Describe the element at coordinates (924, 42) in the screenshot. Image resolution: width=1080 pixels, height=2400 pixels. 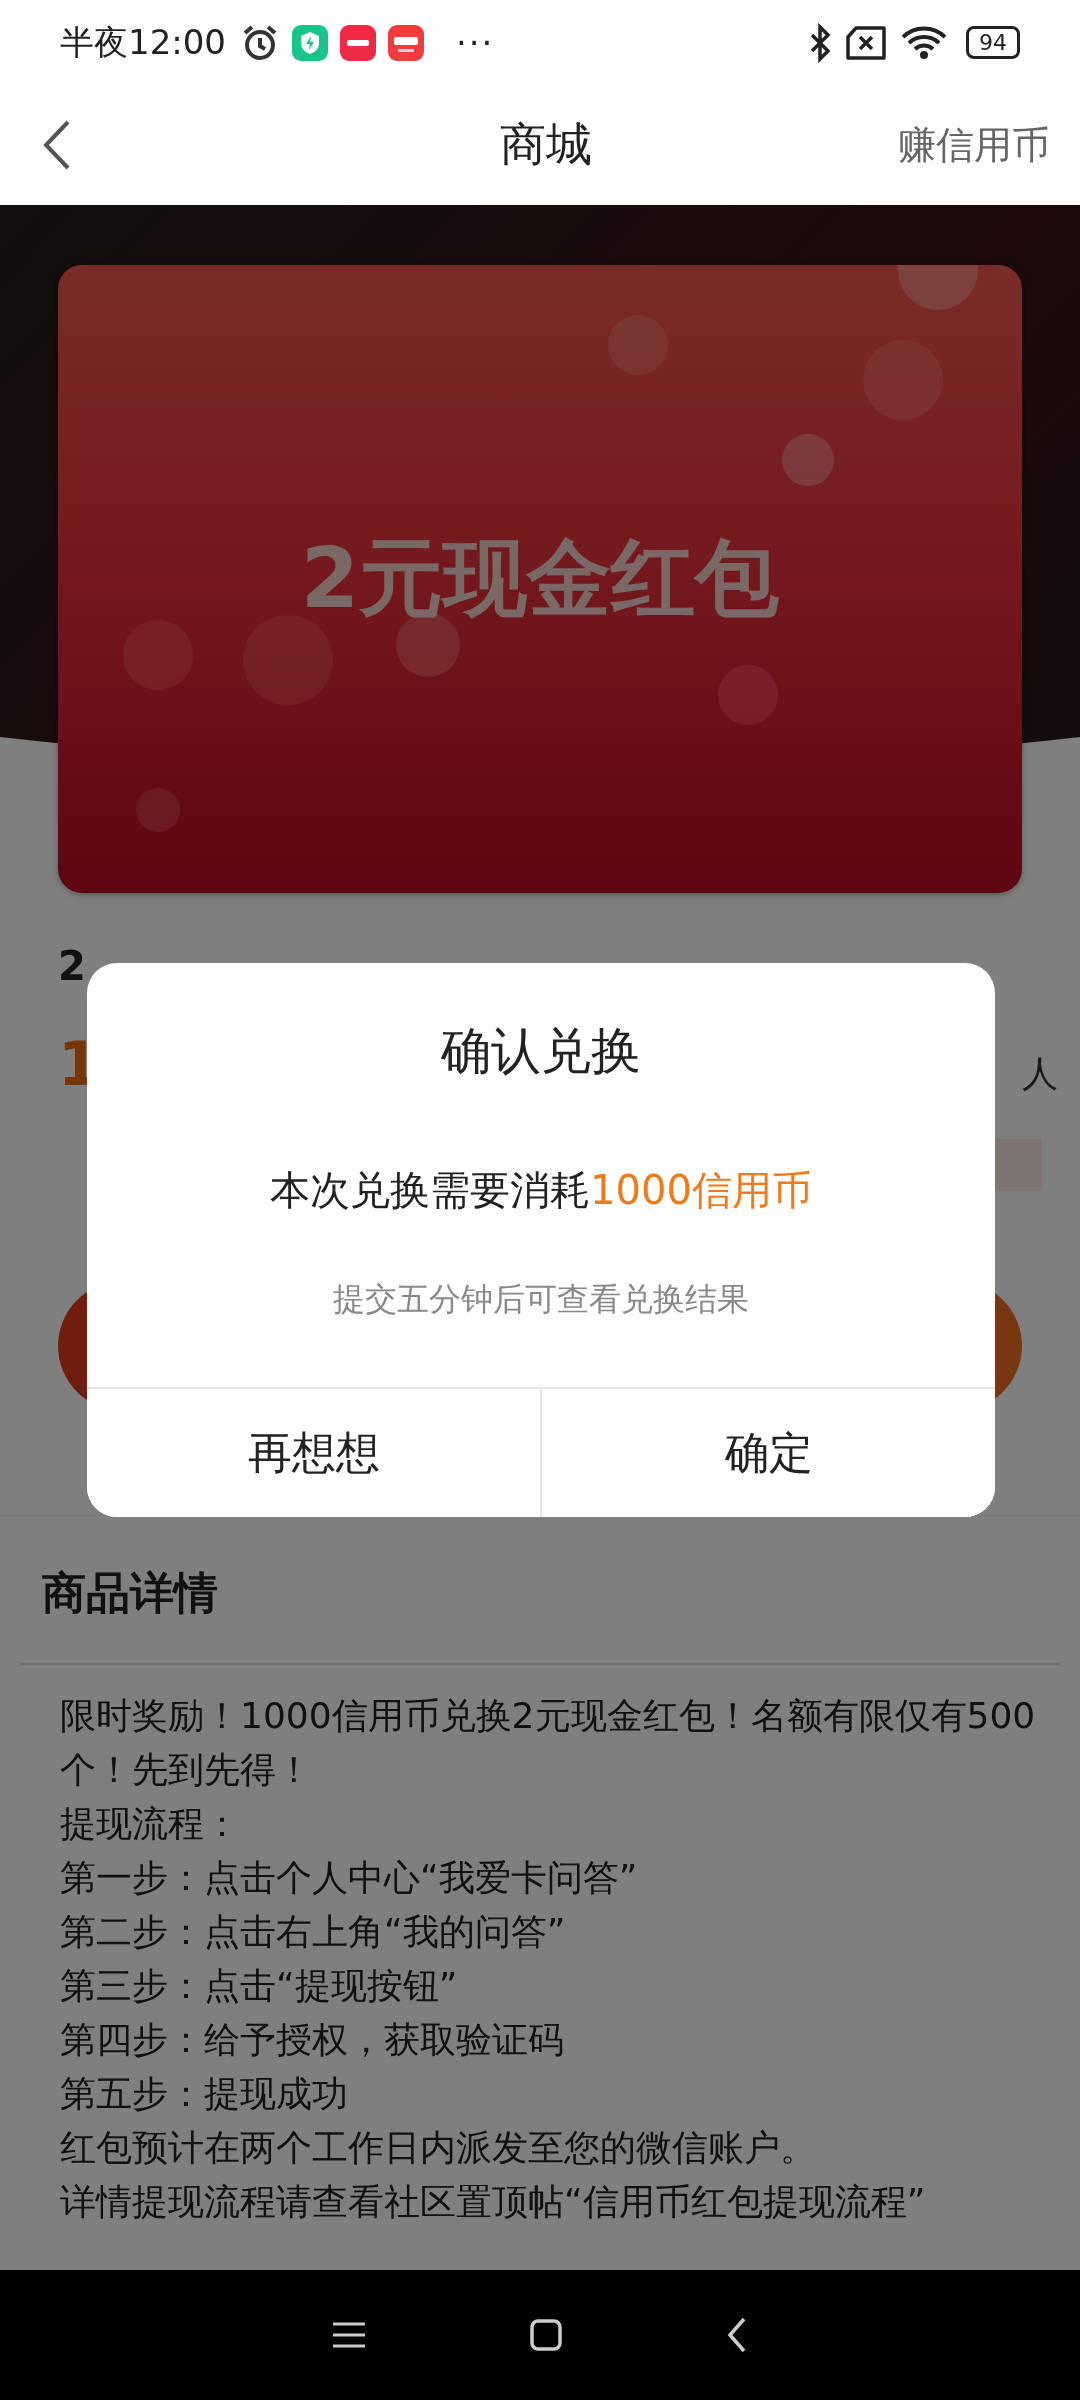
I see `wifi-icon` at that location.